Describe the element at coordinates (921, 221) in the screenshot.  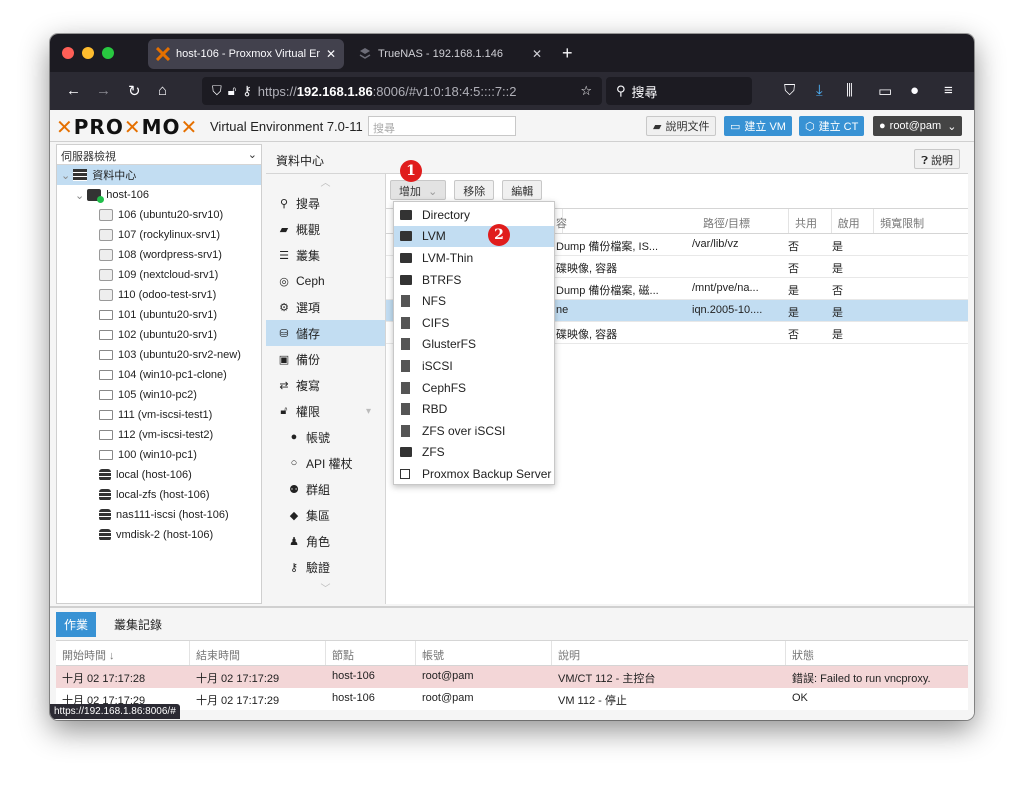
I see `column-header-bandwidth: 頻寬限制` at that location.